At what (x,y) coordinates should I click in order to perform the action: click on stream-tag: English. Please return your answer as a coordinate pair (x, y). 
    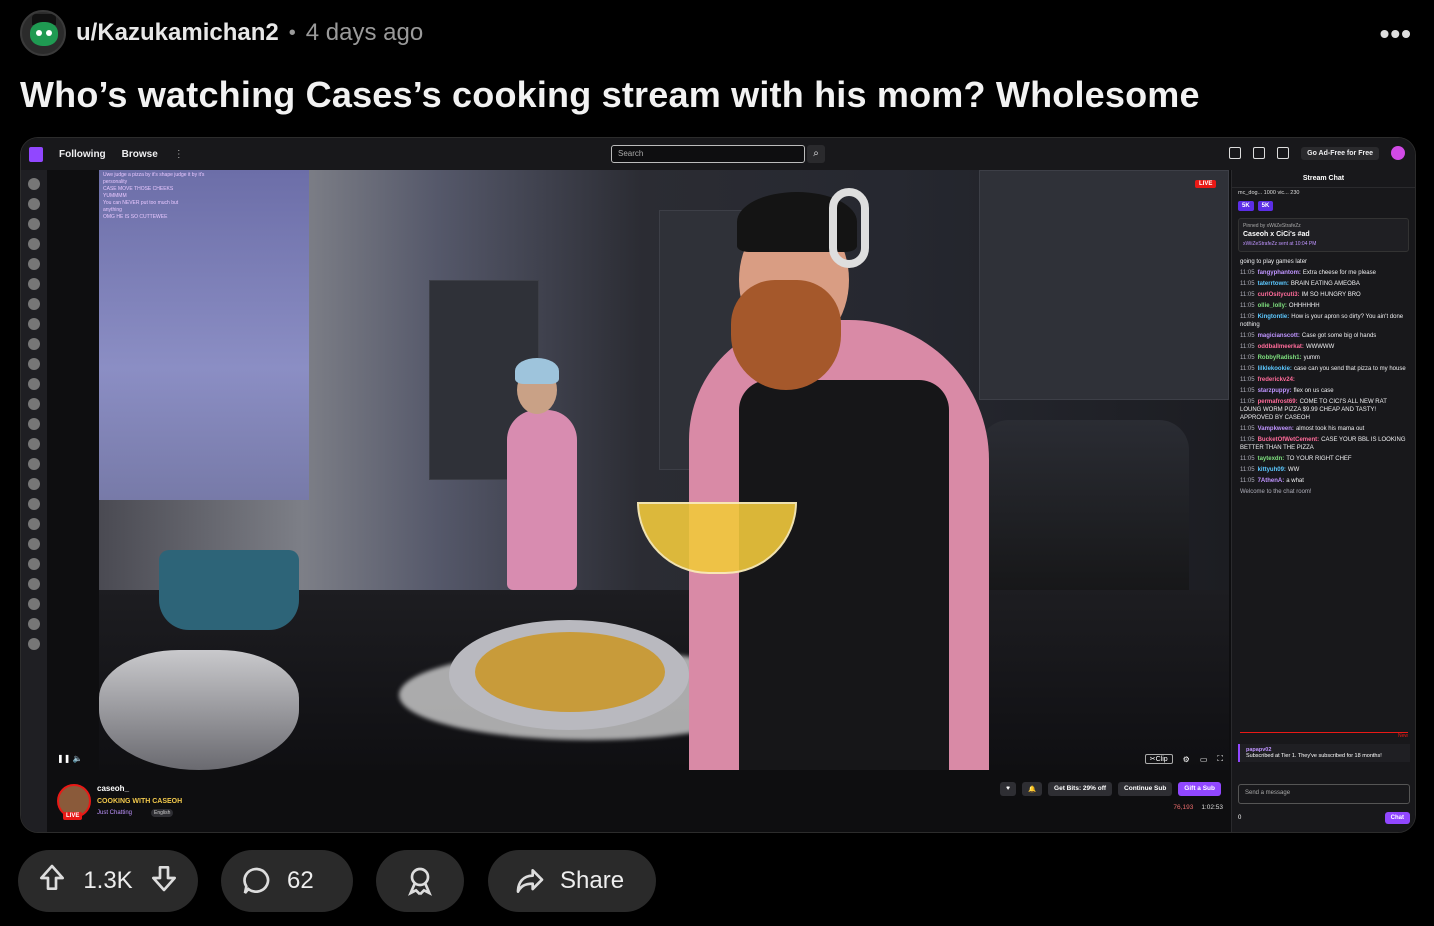
    Looking at the image, I should click on (162, 813).